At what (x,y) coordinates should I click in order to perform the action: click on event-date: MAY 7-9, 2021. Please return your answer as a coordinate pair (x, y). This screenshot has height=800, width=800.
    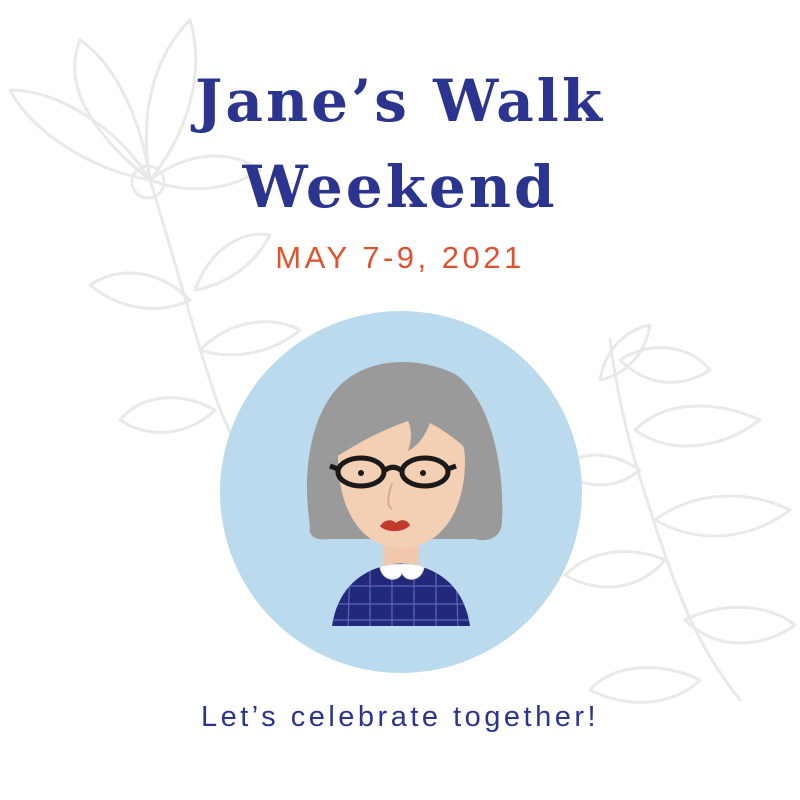
    Looking at the image, I should click on (400, 257).